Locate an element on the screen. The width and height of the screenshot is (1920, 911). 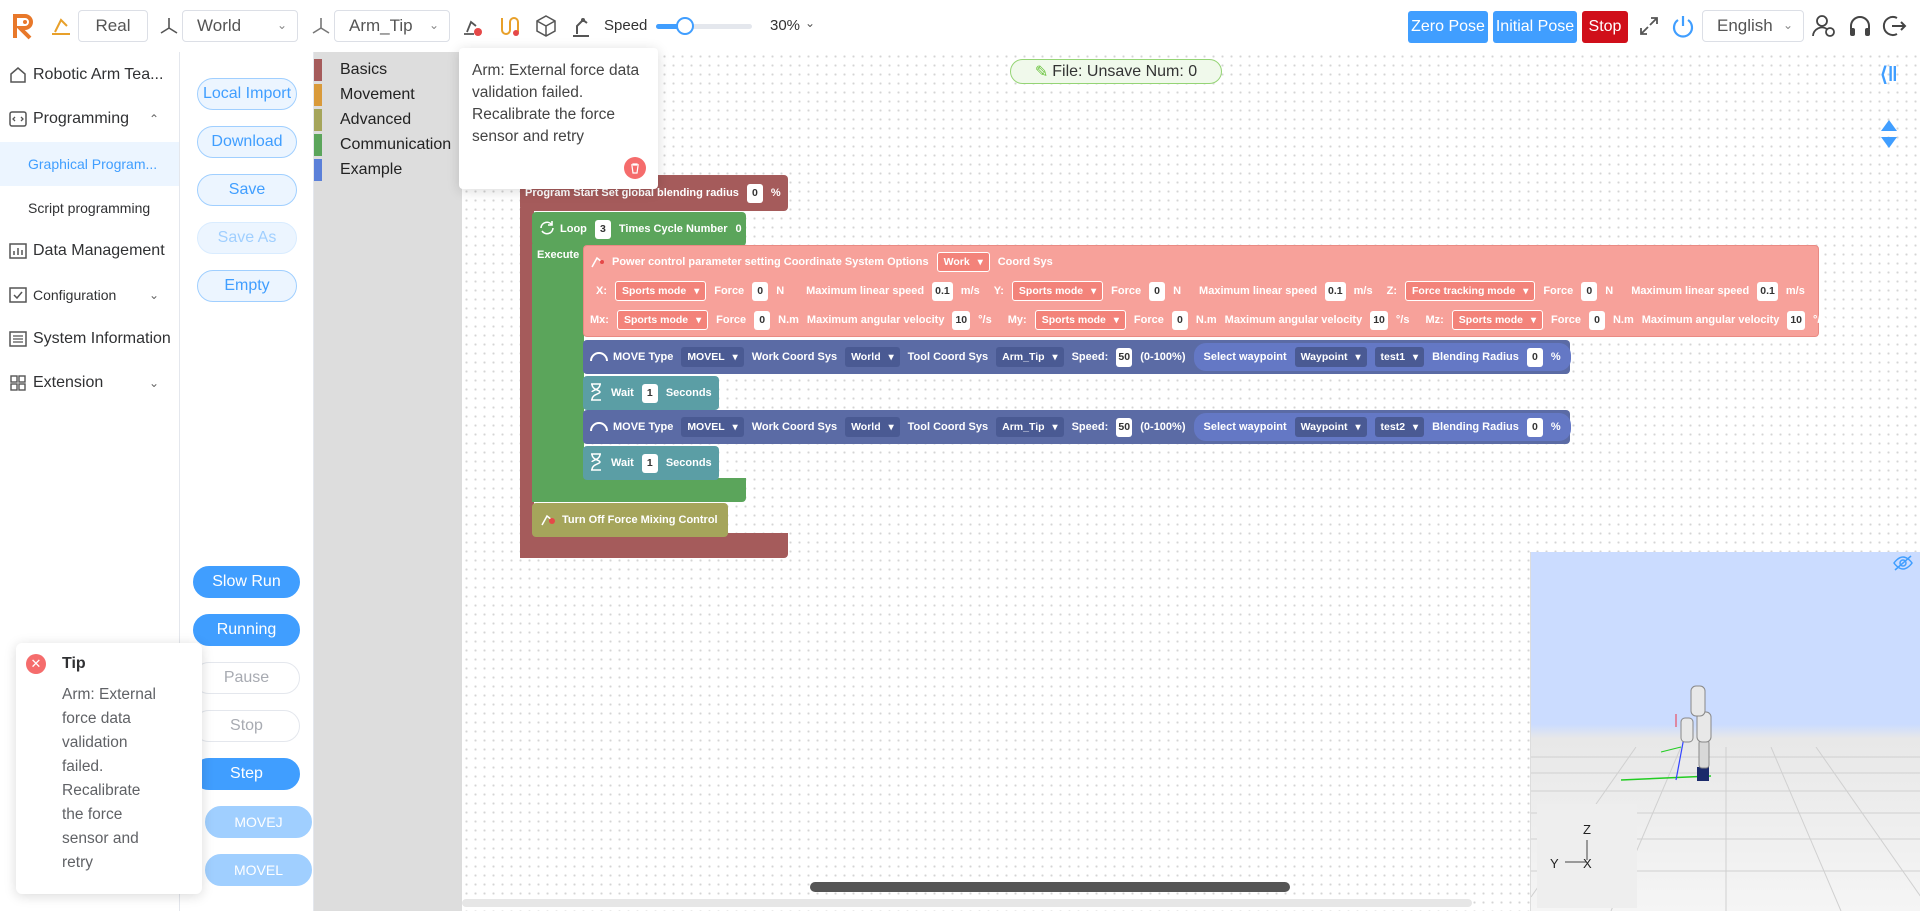
y-speed-field: 0.1 is located at coordinates (1335, 291).